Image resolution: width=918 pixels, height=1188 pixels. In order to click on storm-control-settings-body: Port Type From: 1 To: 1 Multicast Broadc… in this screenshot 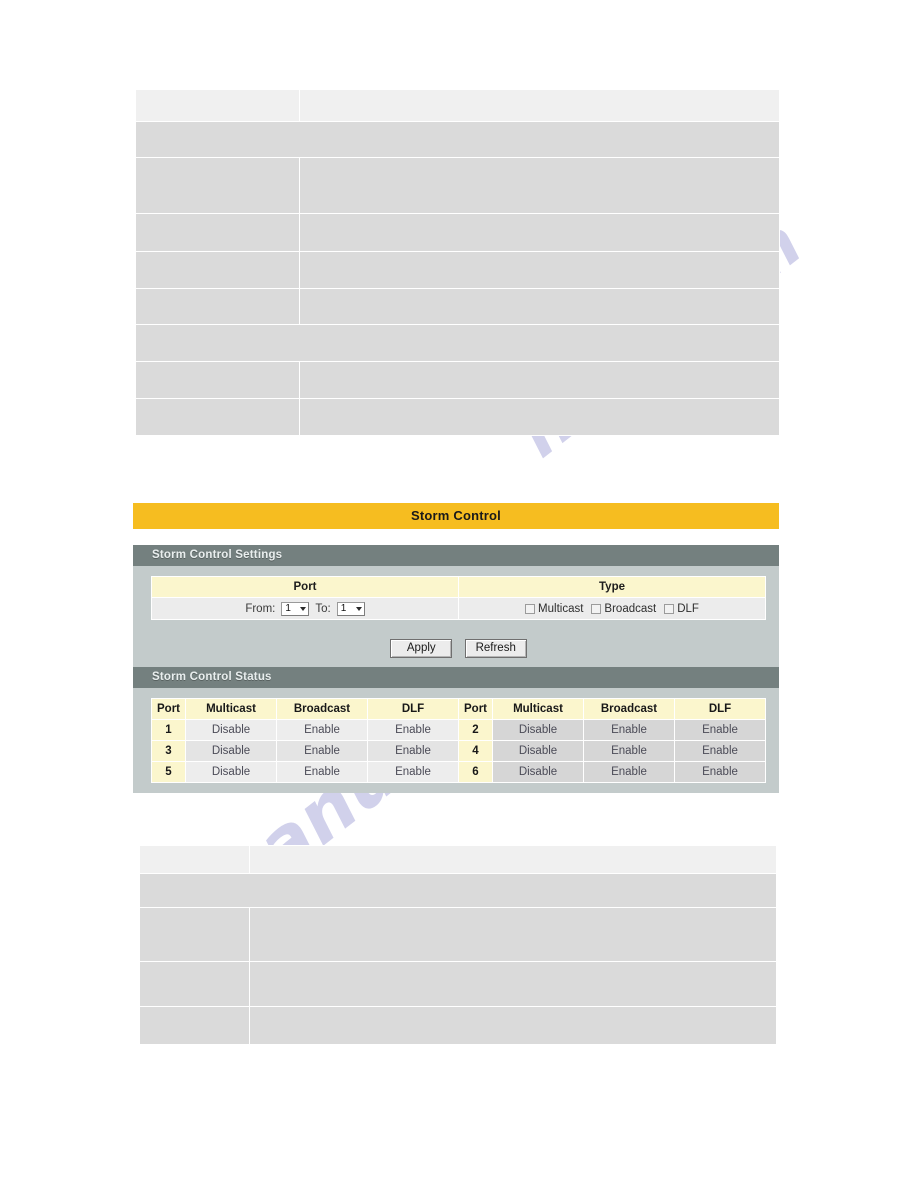, I will do `click(456, 616)`.